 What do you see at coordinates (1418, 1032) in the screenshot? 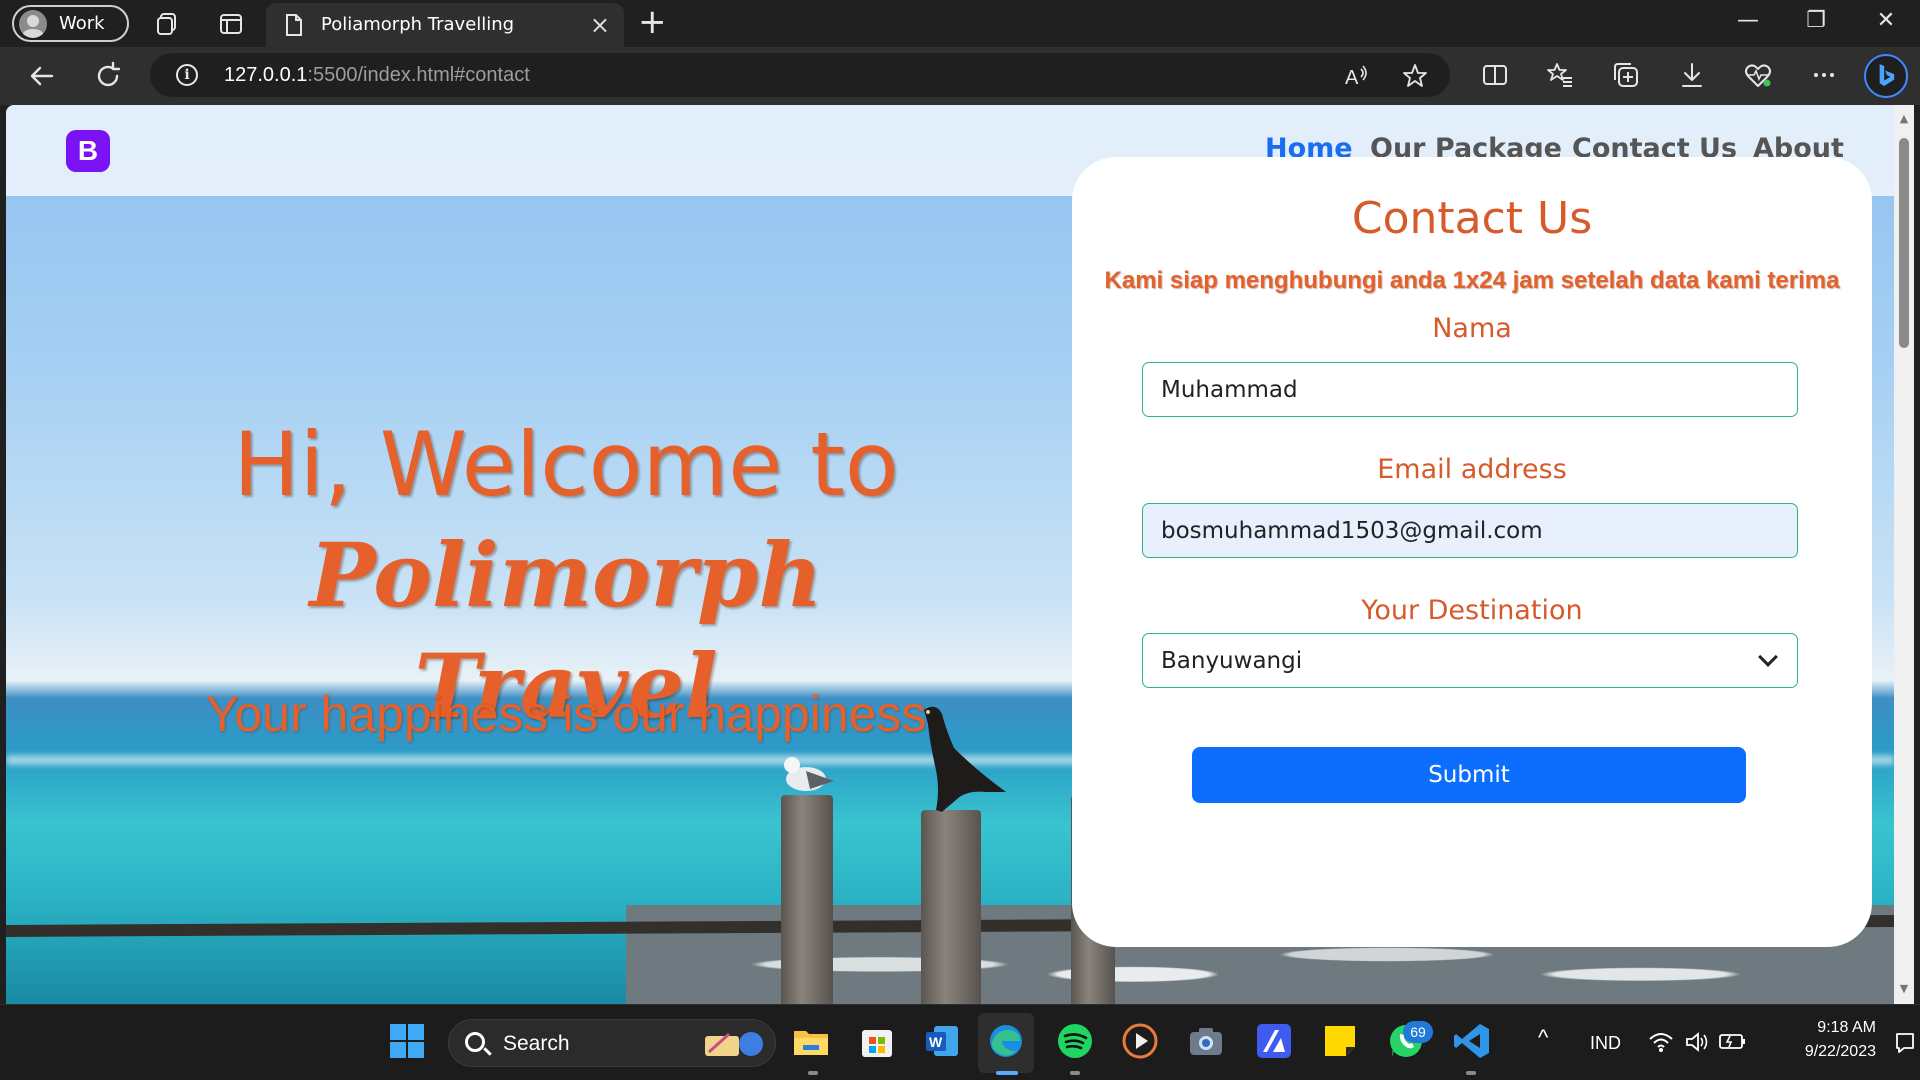
I see `whatsapp-badge: 69` at bounding box center [1418, 1032].